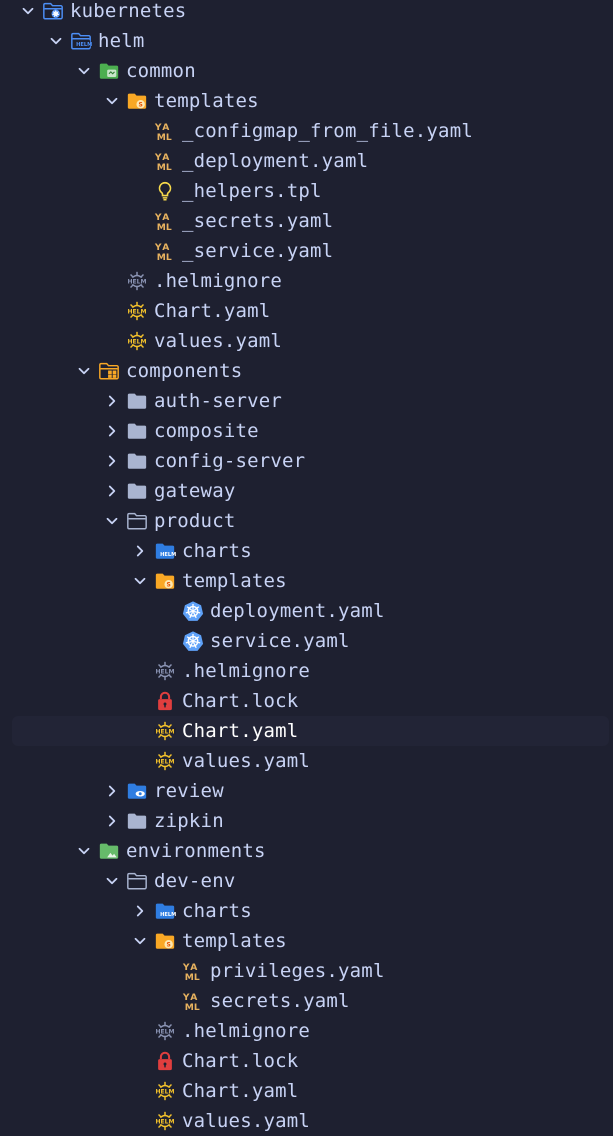  Describe the element at coordinates (165, 1031) in the screenshot. I see `helmignore-icon: HELM` at that location.